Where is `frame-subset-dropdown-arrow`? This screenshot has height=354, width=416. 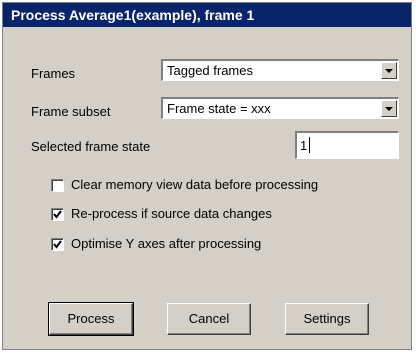 frame-subset-dropdown-arrow is located at coordinates (389, 108).